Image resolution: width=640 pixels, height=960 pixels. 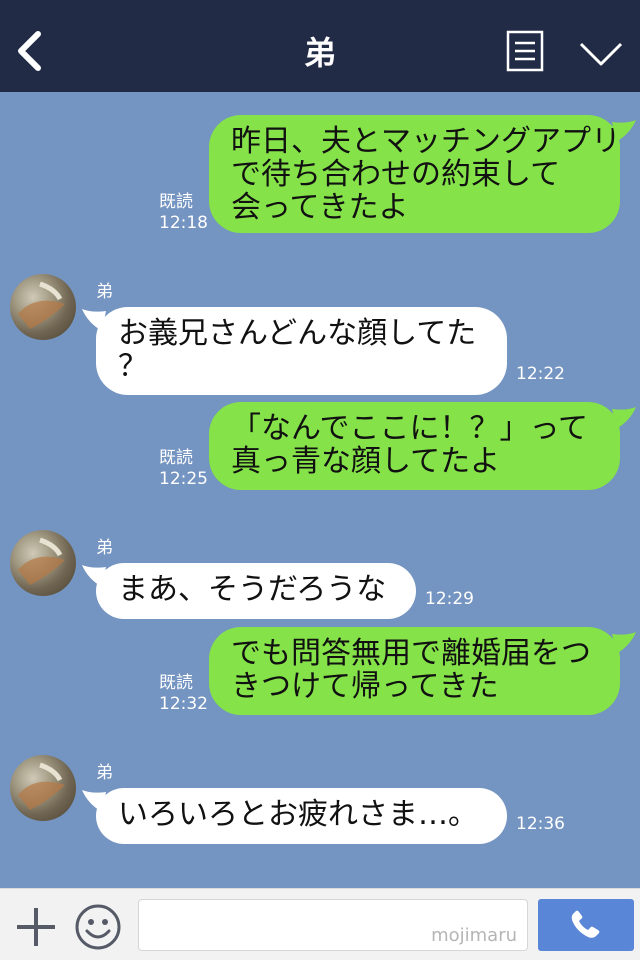 I want to click on phone-icon, so click(x=585, y=924).